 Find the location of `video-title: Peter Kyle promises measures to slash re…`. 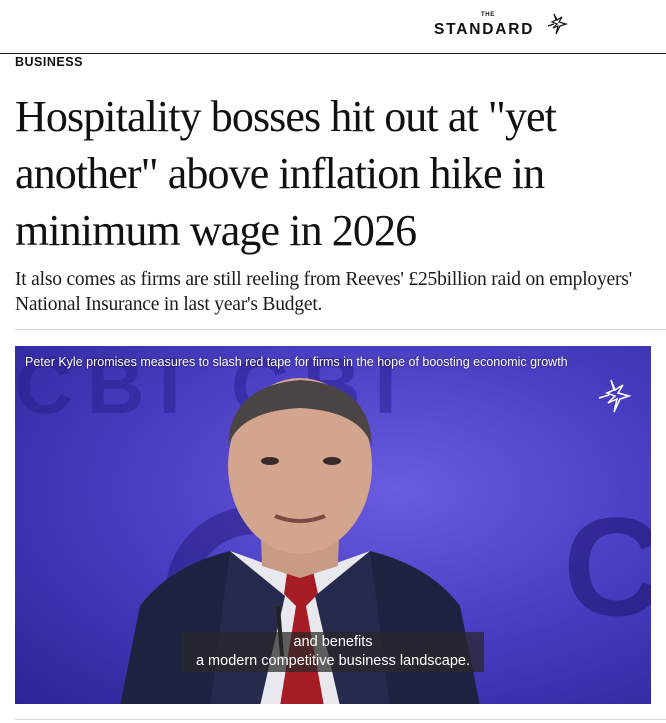

video-title: Peter Kyle promises measures to slash re… is located at coordinates (296, 362).